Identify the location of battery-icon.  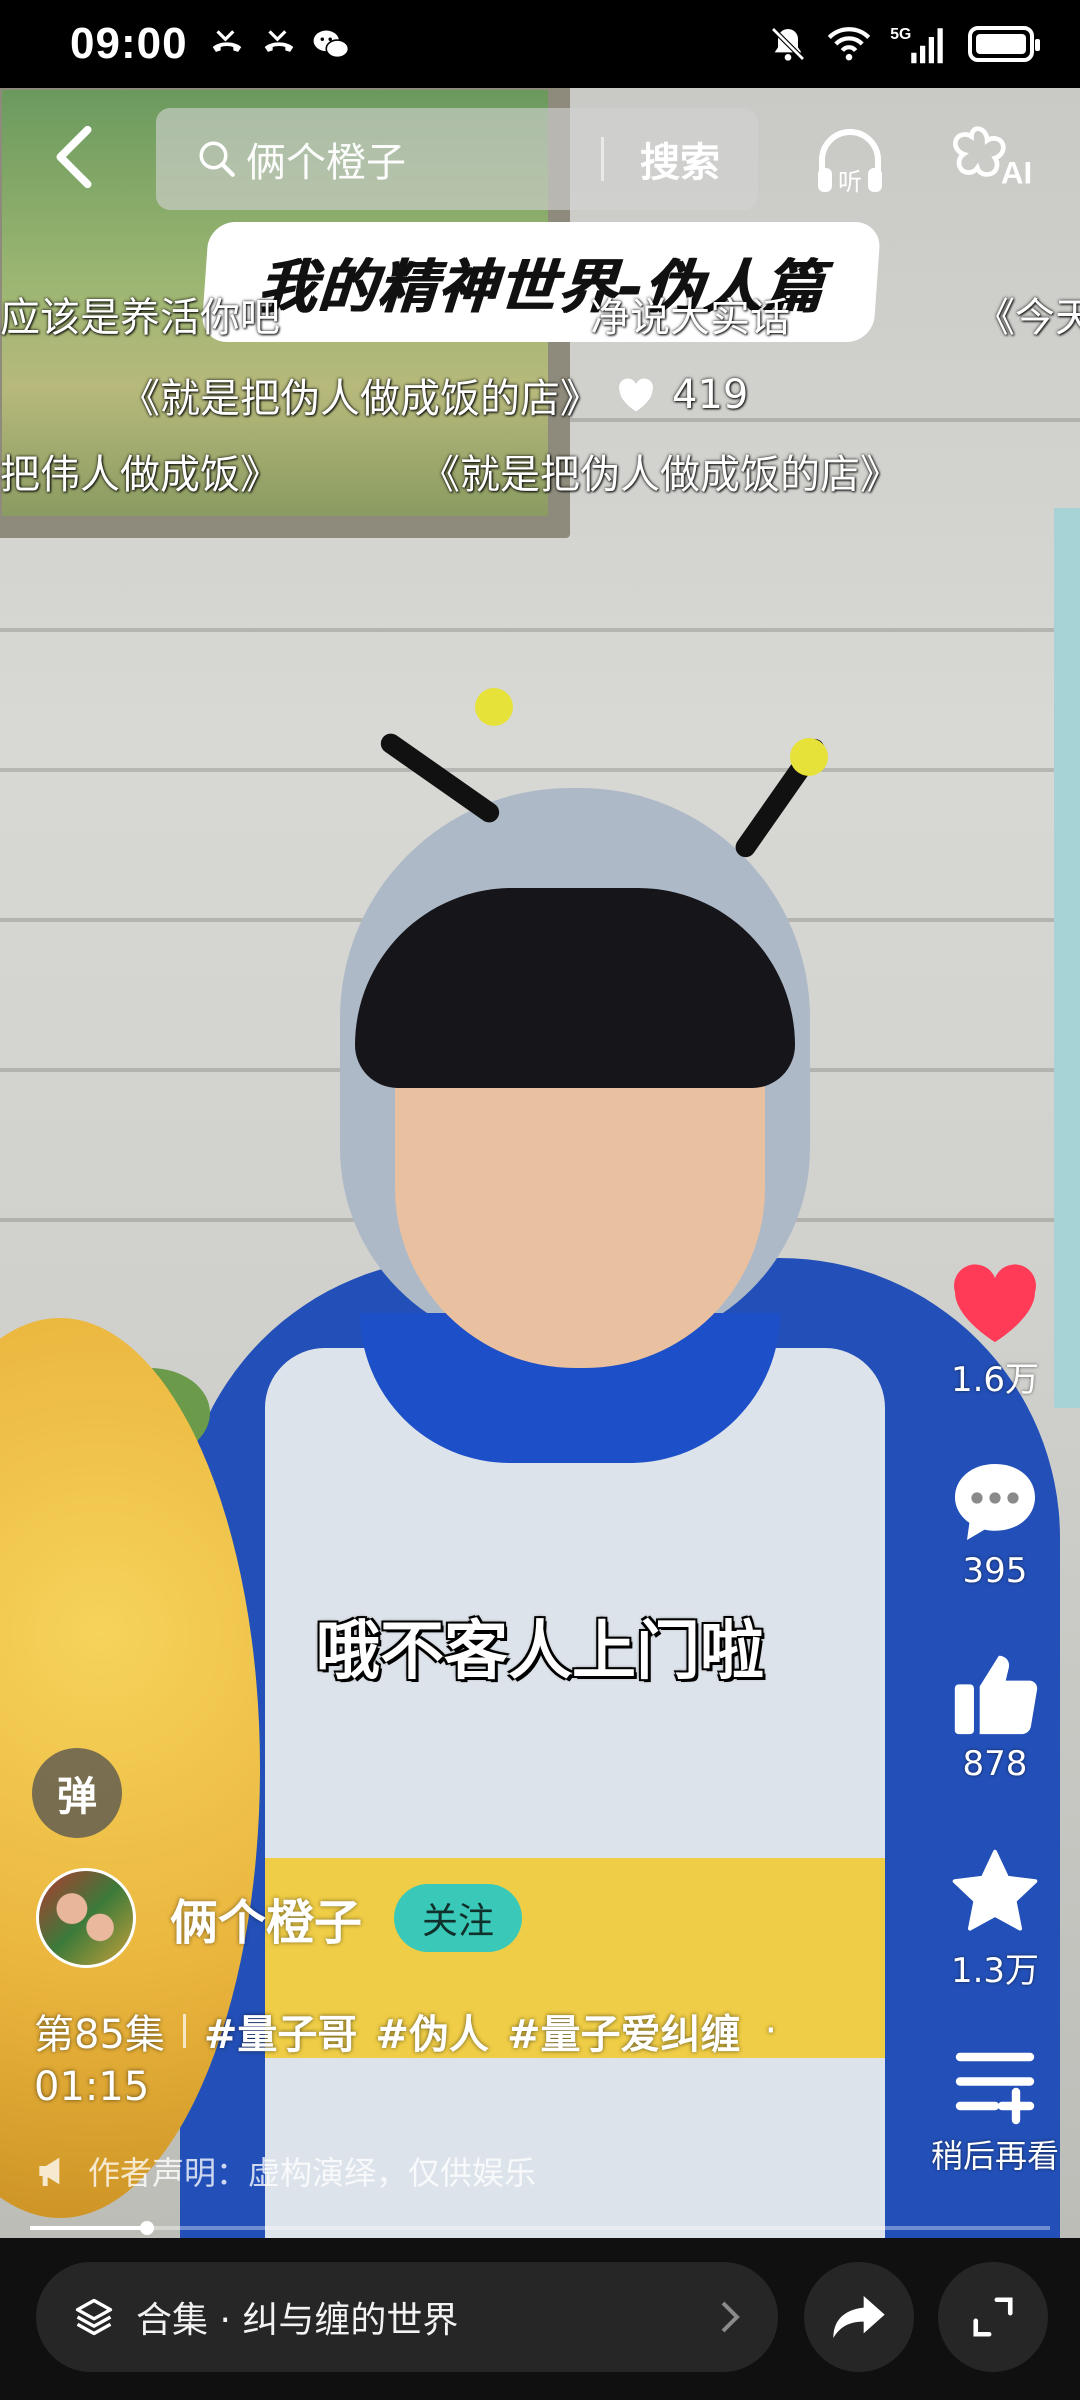
(1004, 44).